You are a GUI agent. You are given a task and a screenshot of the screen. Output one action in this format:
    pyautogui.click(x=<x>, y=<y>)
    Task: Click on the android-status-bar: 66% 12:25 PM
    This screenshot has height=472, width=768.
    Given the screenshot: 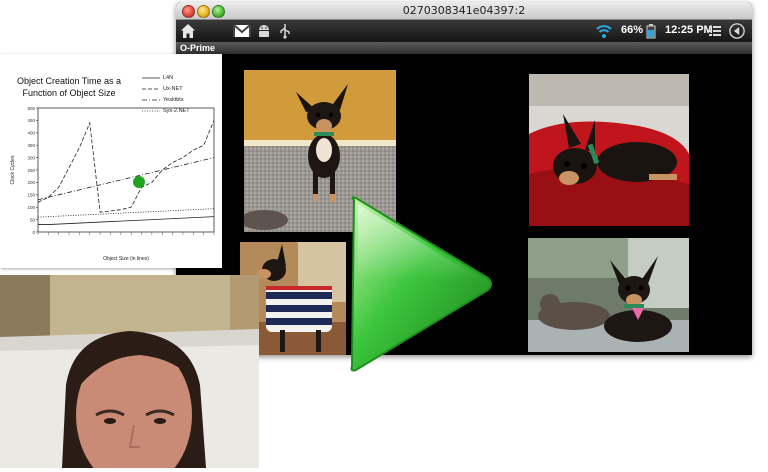 What is the action you would take?
    pyautogui.click(x=464, y=31)
    